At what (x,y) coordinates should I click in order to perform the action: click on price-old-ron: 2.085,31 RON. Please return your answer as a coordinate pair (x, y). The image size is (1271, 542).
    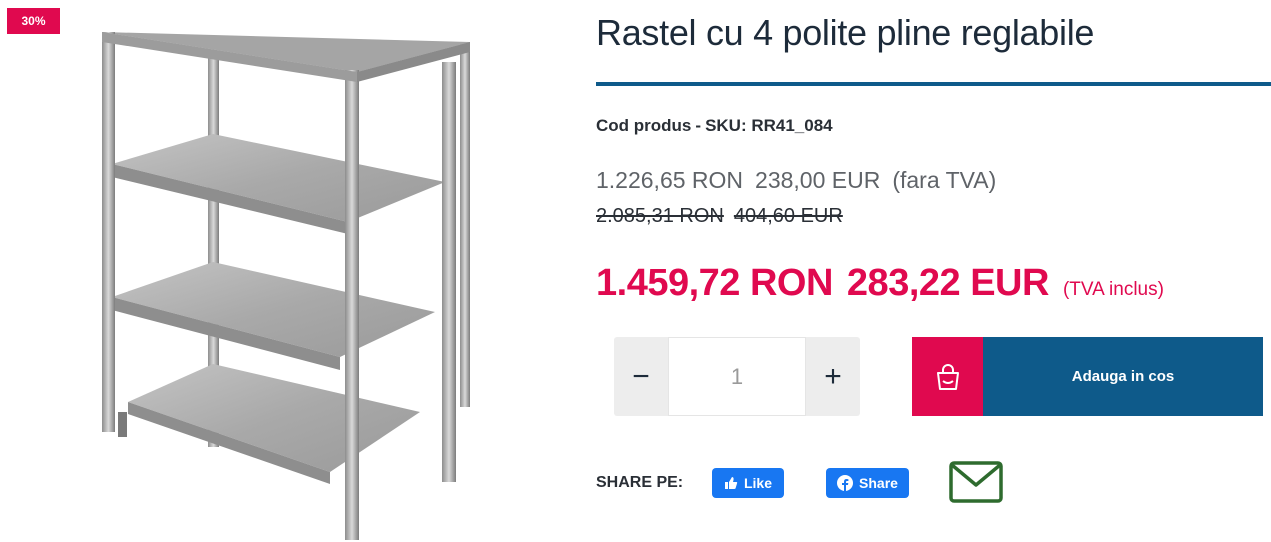
    Looking at the image, I should click on (660, 216).